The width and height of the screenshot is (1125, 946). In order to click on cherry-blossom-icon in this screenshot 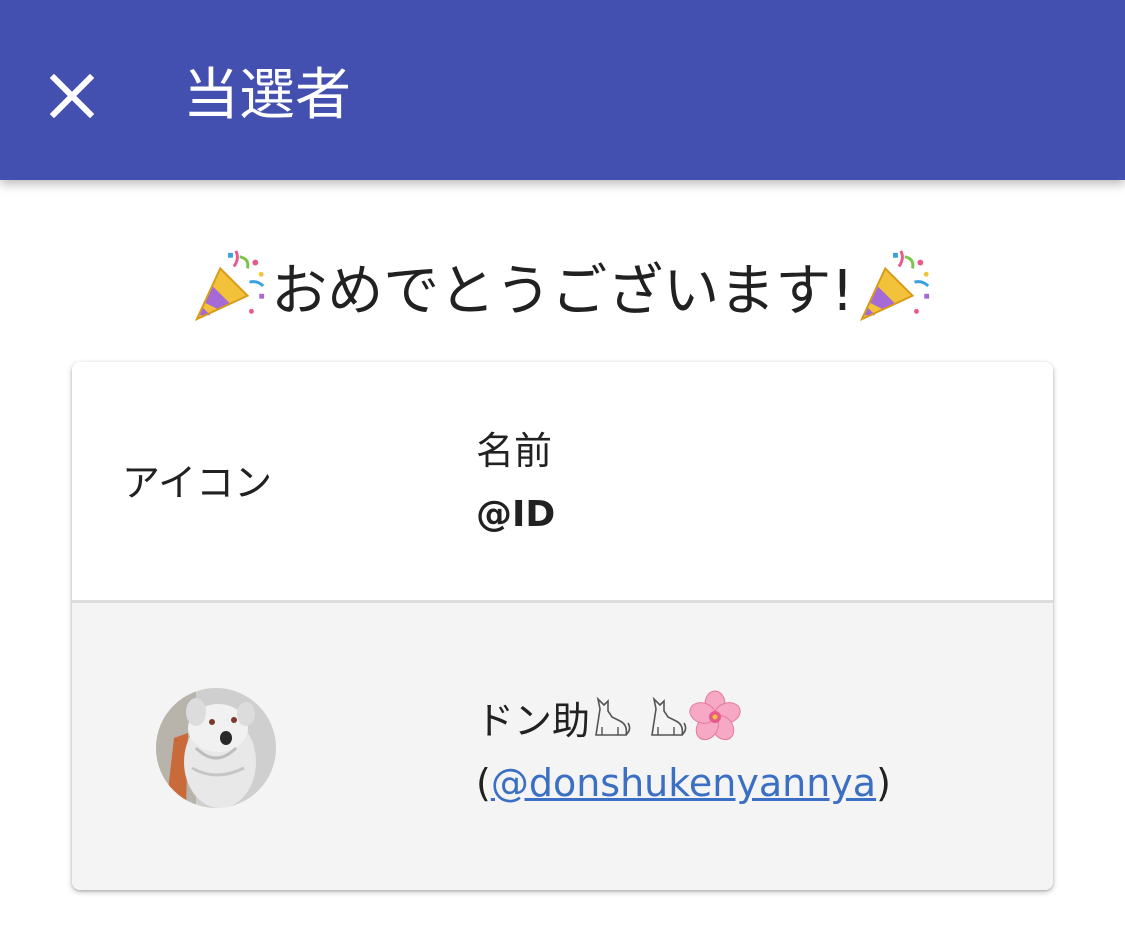, I will do `click(715, 715)`.